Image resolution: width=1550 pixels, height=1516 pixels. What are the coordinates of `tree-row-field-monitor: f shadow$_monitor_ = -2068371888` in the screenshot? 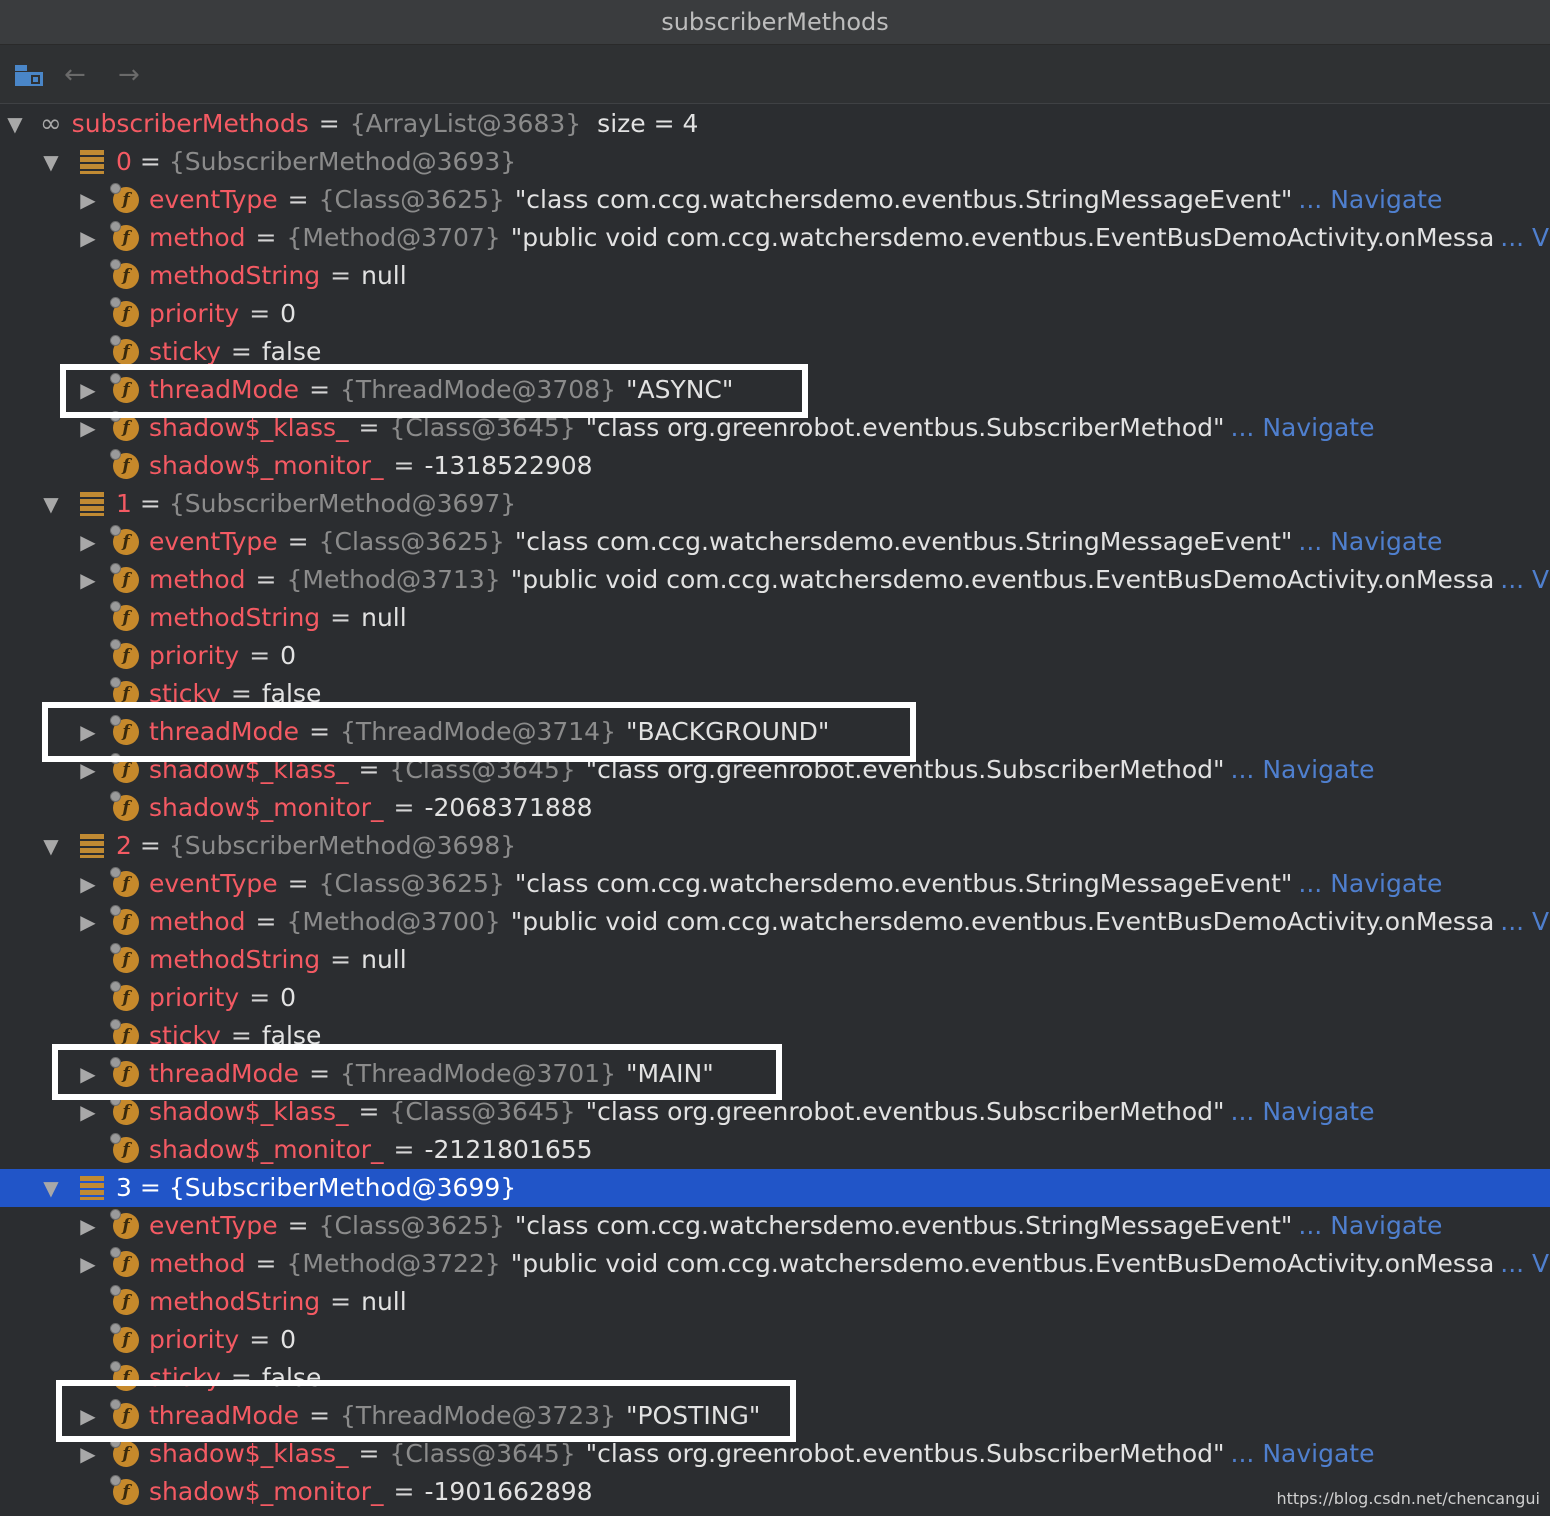 It's located at (775, 808).